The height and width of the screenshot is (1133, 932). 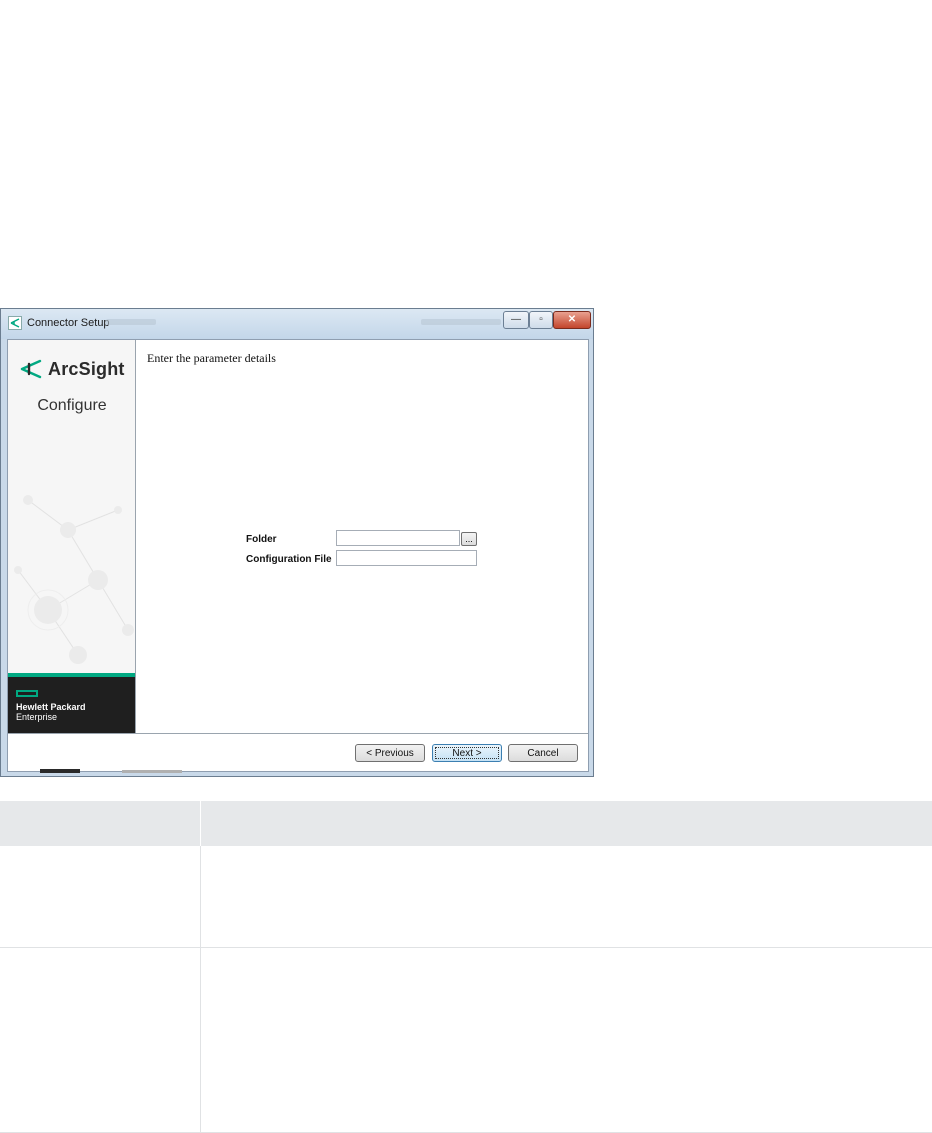 I want to click on close-button: ✕, so click(x=572, y=320).